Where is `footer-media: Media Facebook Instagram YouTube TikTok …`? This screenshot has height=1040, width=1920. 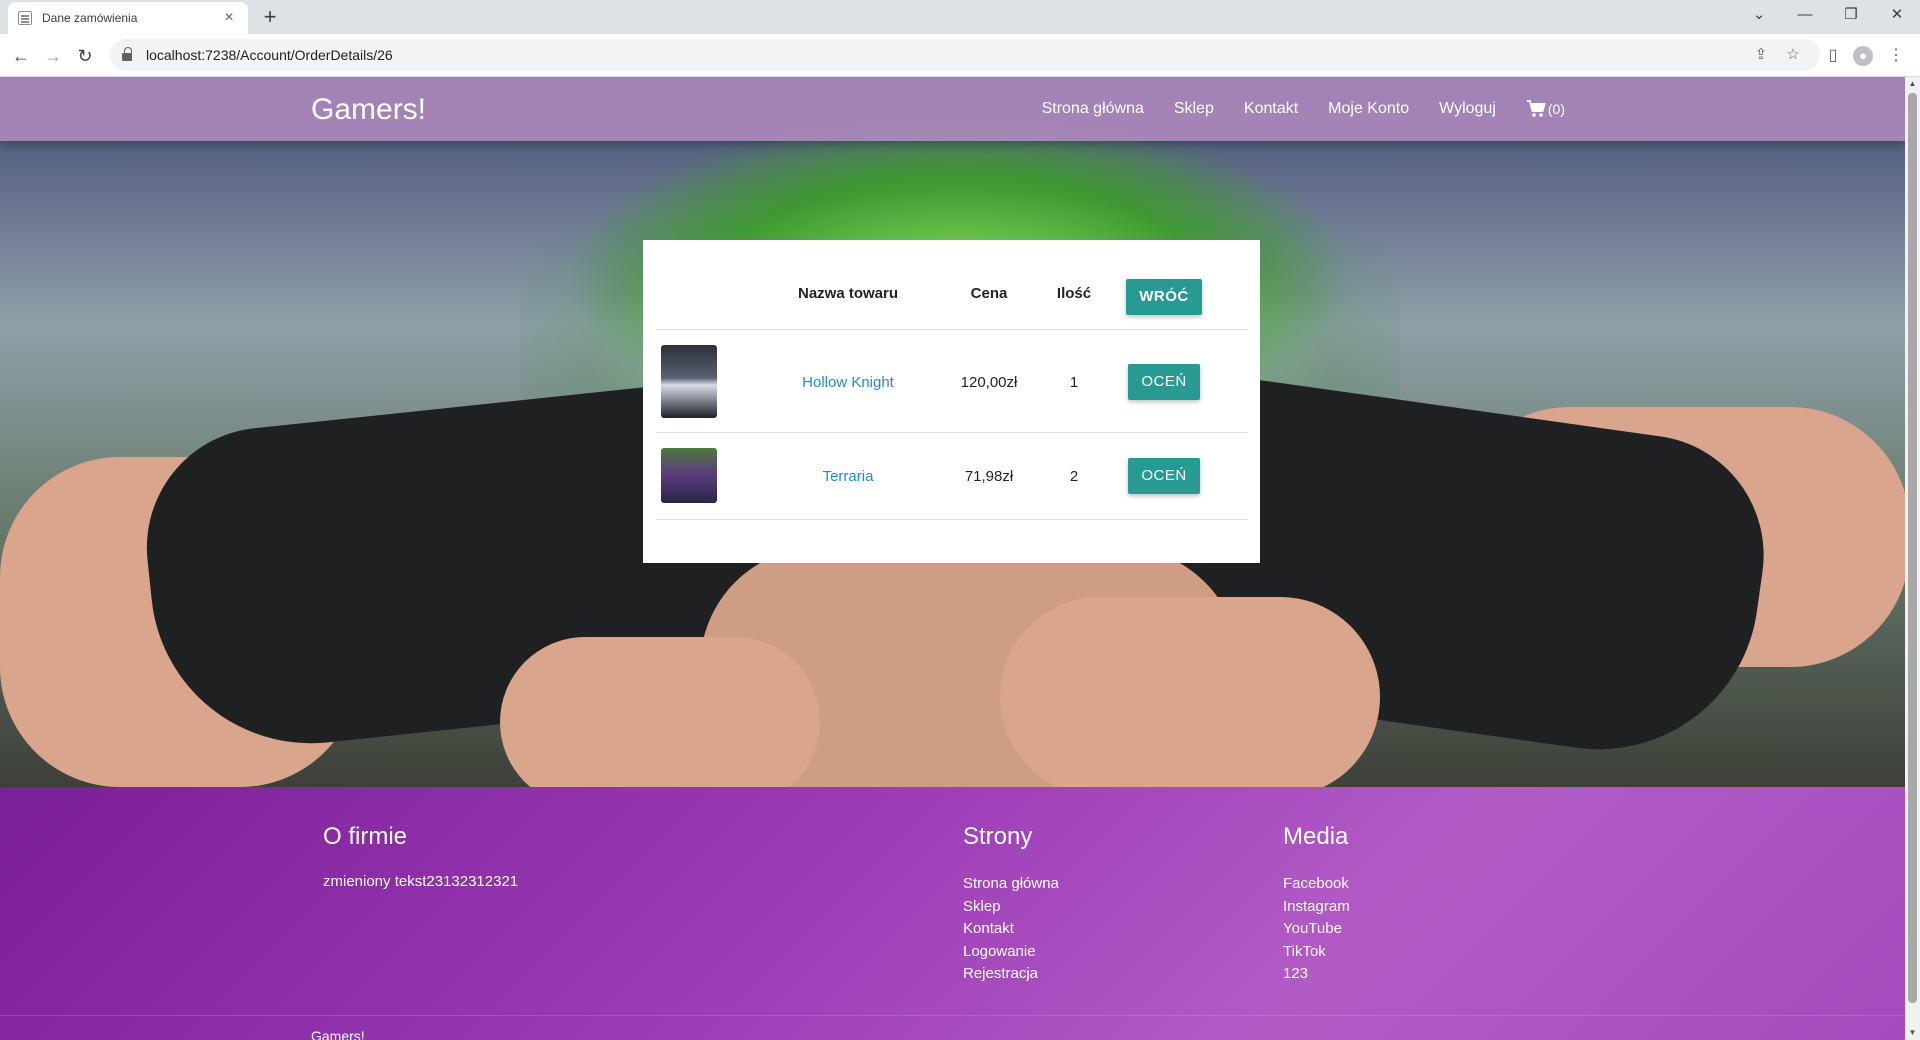
footer-media: Media Facebook Instagram YouTube TikTok … is located at coordinates (1316, 904).